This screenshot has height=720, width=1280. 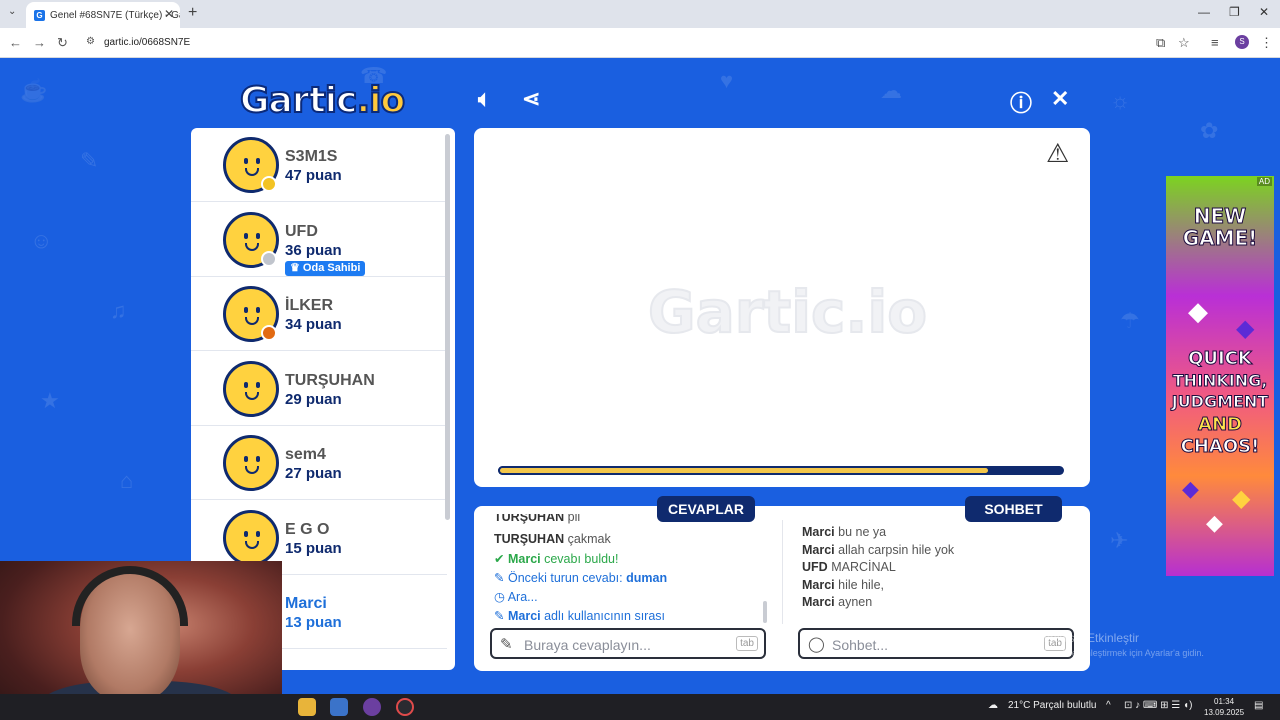 I want to click on ad-text: THINKING,, so click(x=1220, y=381).